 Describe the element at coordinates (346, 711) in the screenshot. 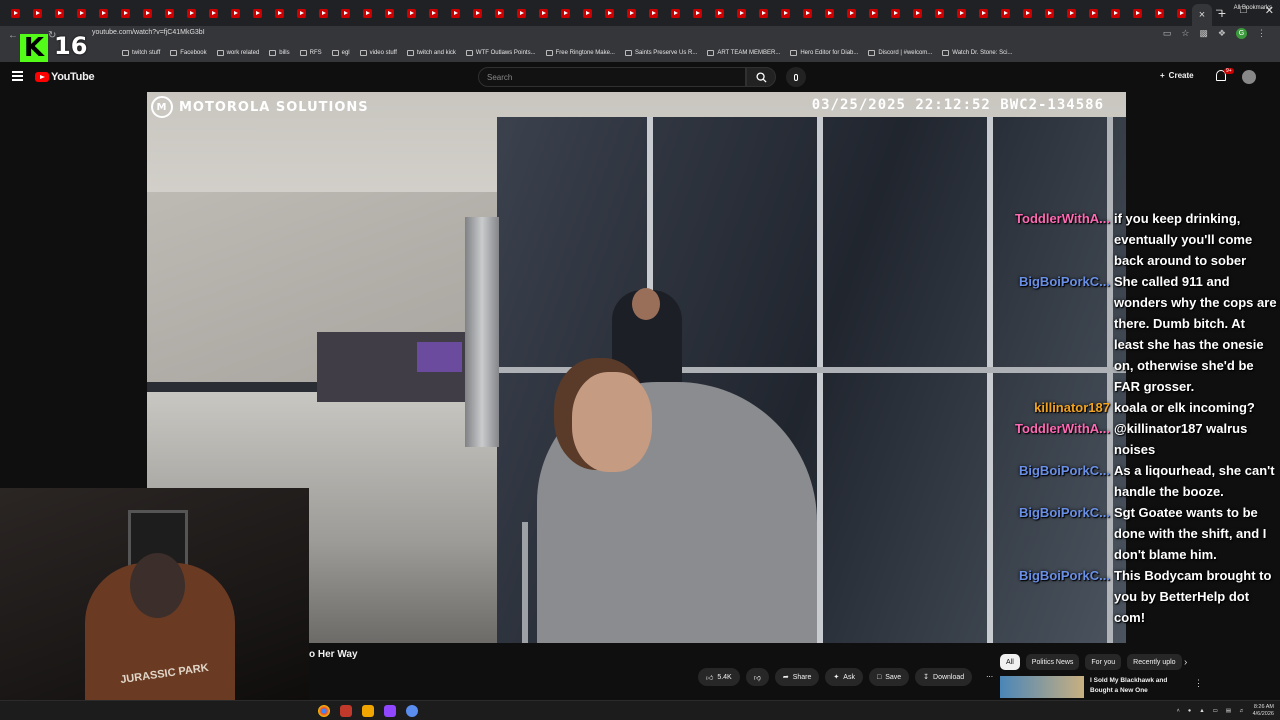

I see `media-app-icon` at that location.